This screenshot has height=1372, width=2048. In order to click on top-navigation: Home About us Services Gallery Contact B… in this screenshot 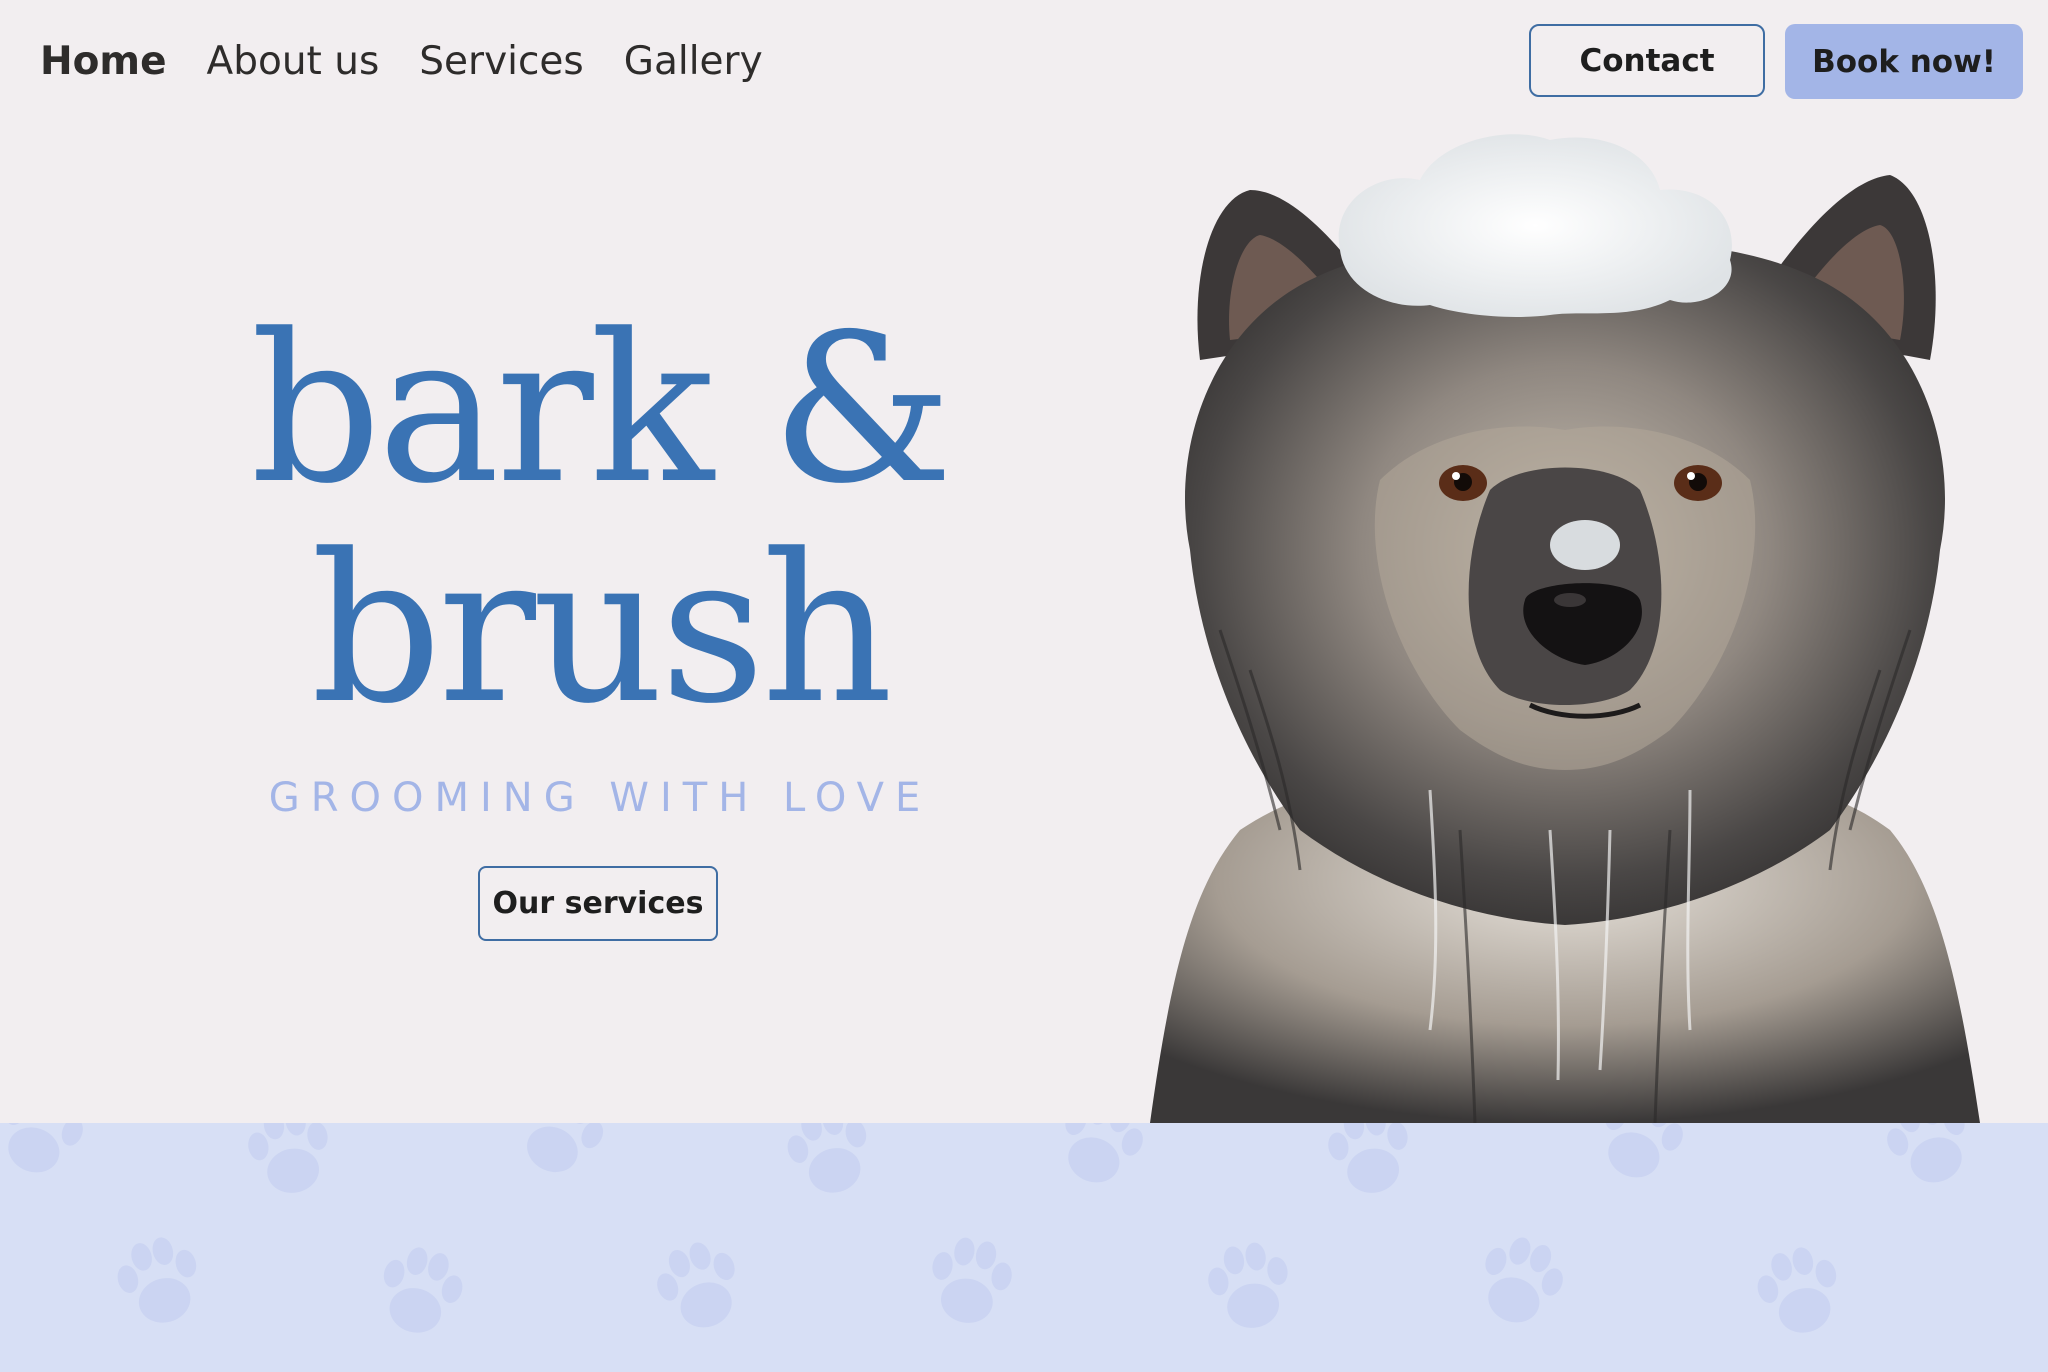, I will do `click(1024, 62)`.